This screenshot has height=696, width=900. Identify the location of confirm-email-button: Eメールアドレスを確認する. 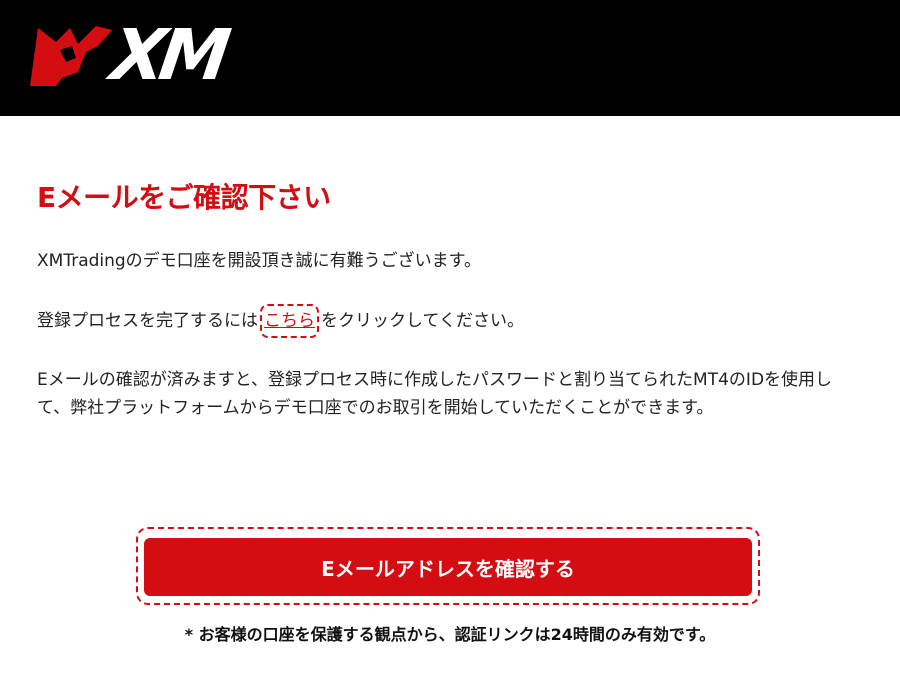
(448, 567).